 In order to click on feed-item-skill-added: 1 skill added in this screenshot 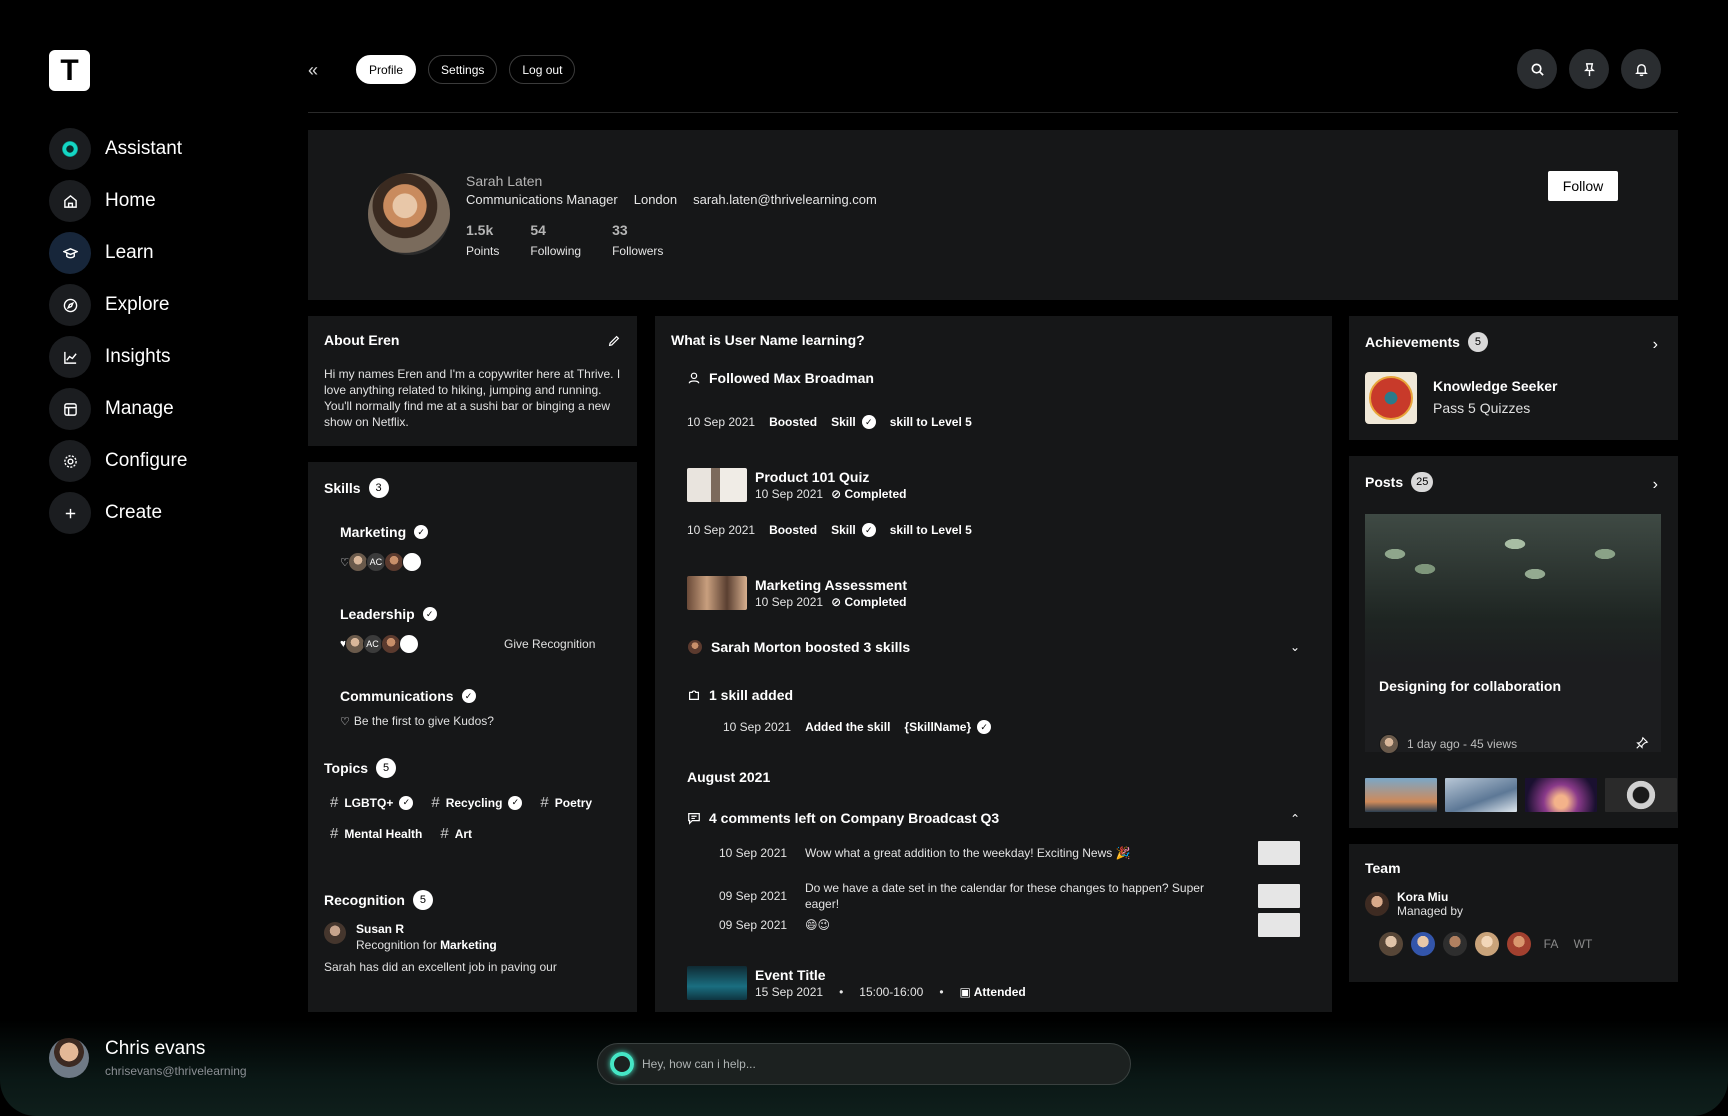, I will do `click(993, 695)`.